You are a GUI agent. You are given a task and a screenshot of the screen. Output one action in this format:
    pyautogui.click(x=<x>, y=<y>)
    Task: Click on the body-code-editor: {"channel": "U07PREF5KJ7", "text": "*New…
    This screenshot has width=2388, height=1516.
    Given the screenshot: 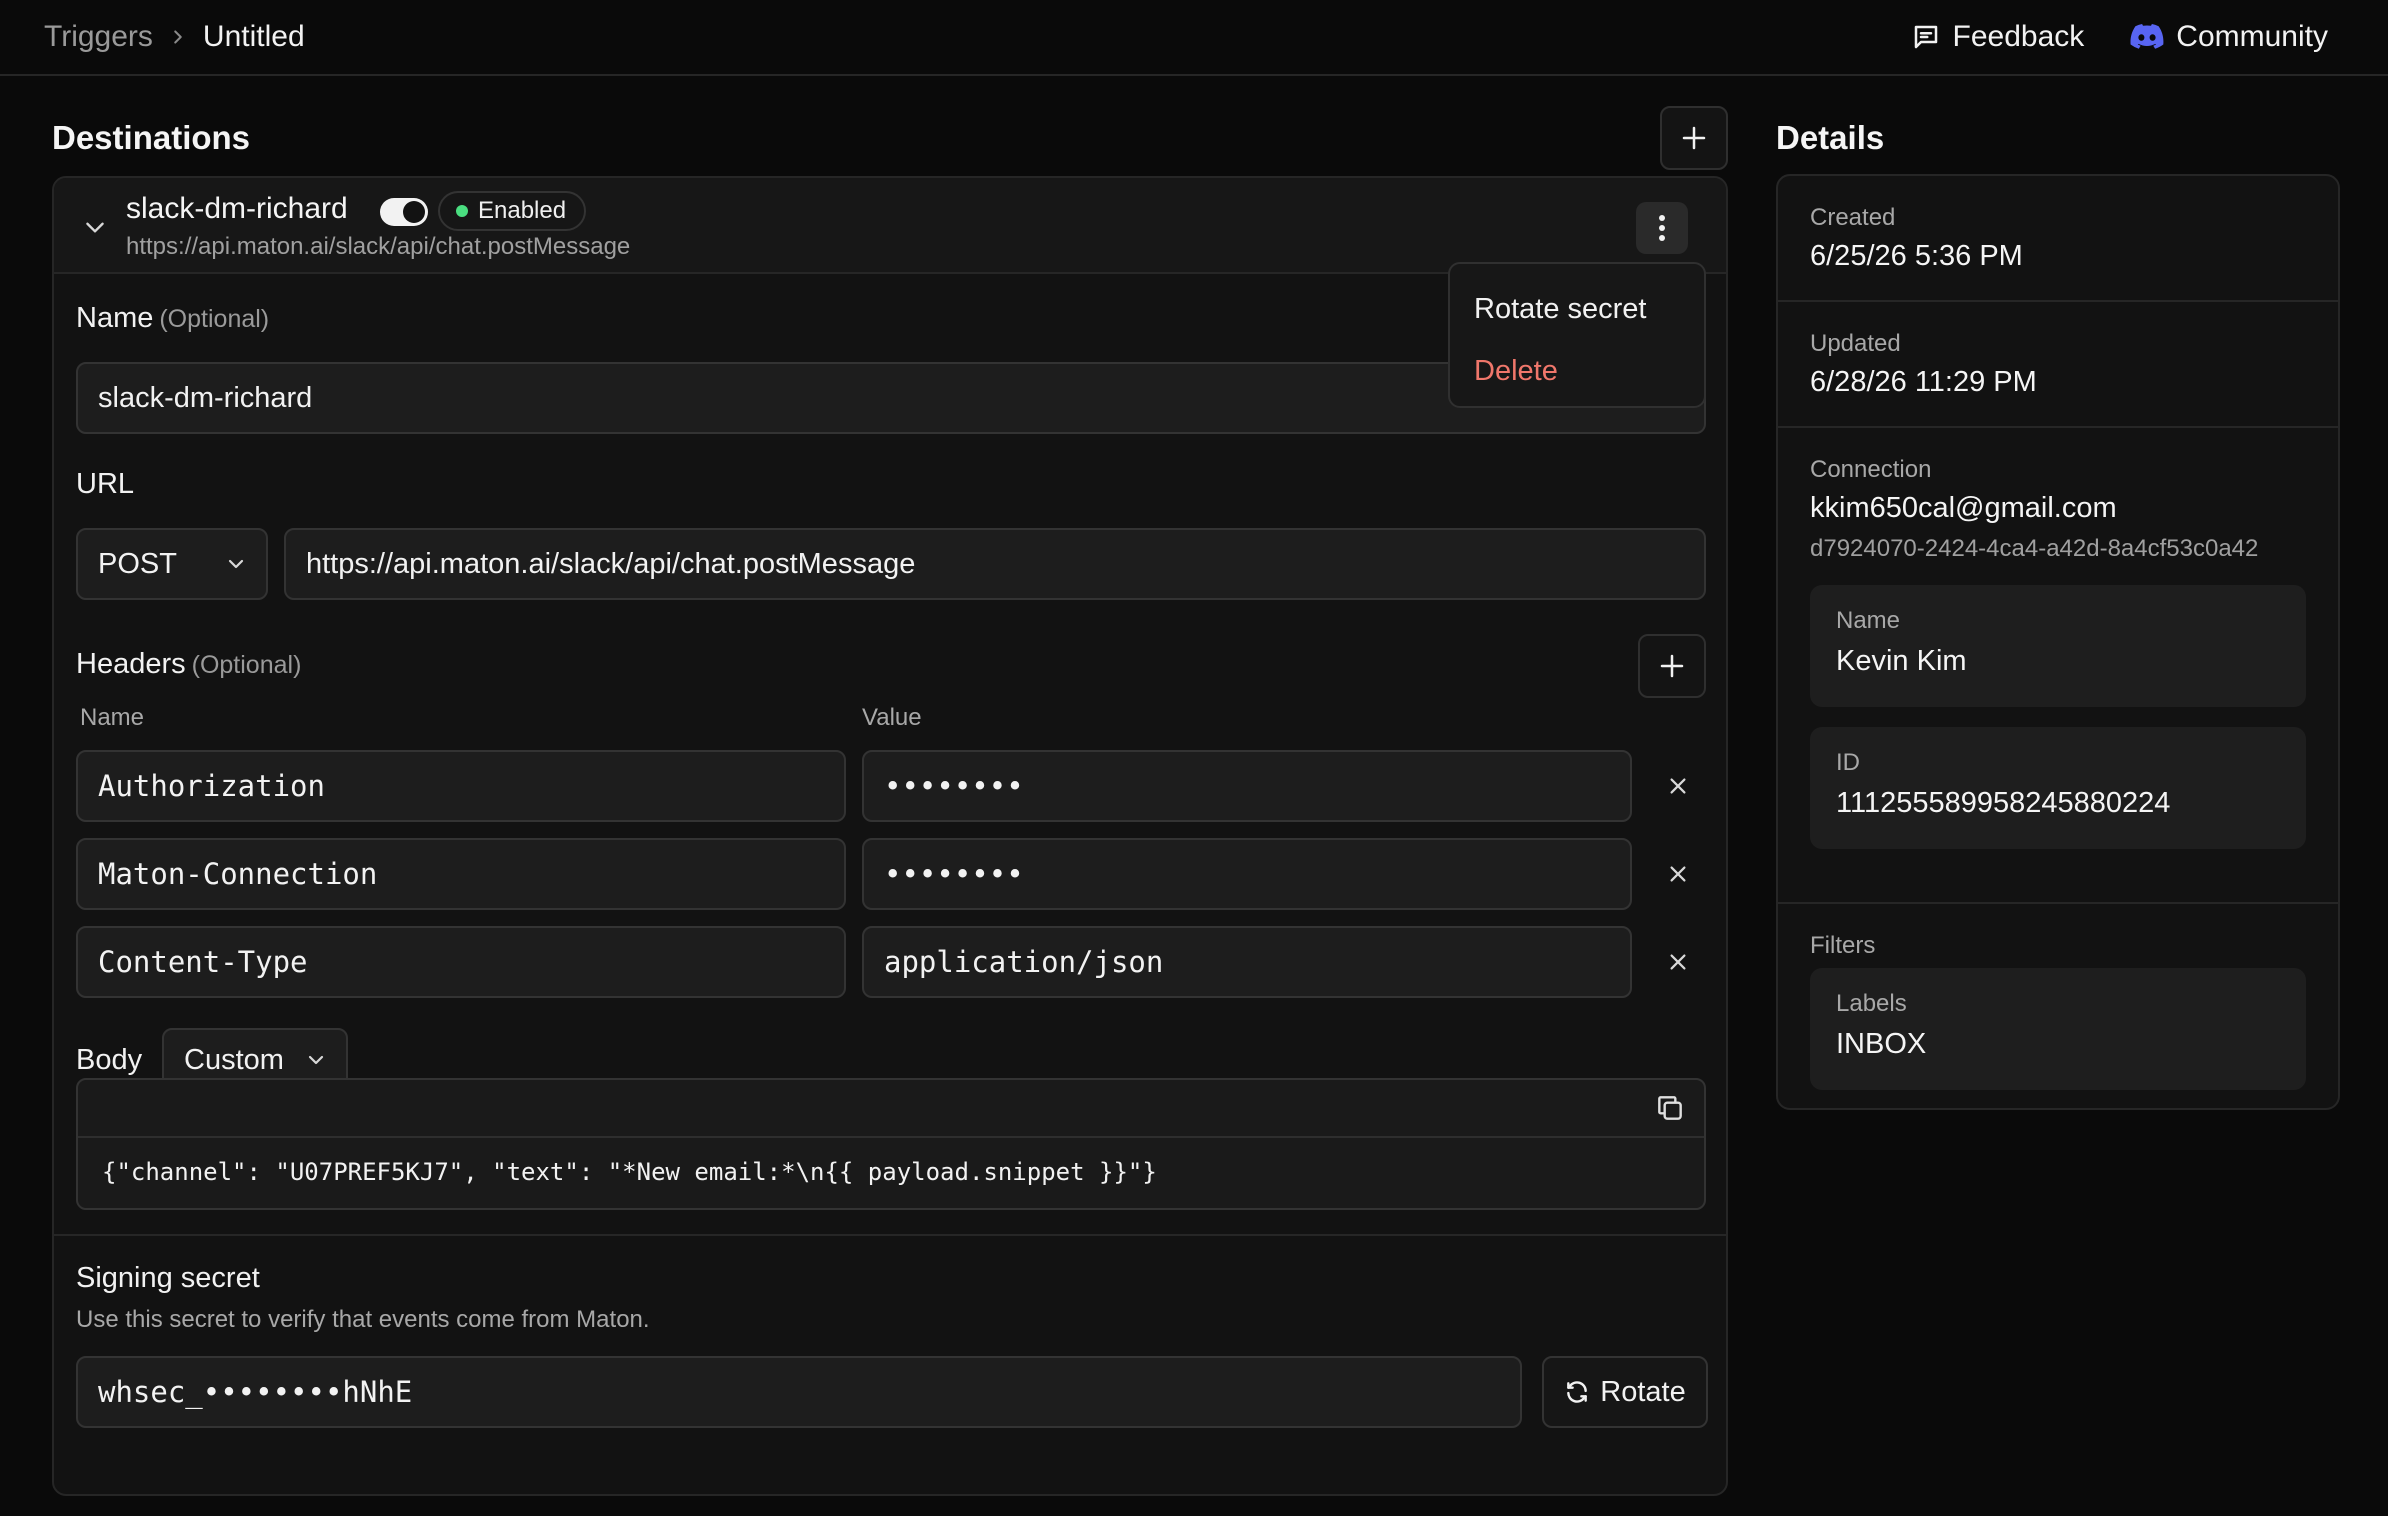 What is the action you would take?
    pyautogui.click(x=891, y=1144)
    